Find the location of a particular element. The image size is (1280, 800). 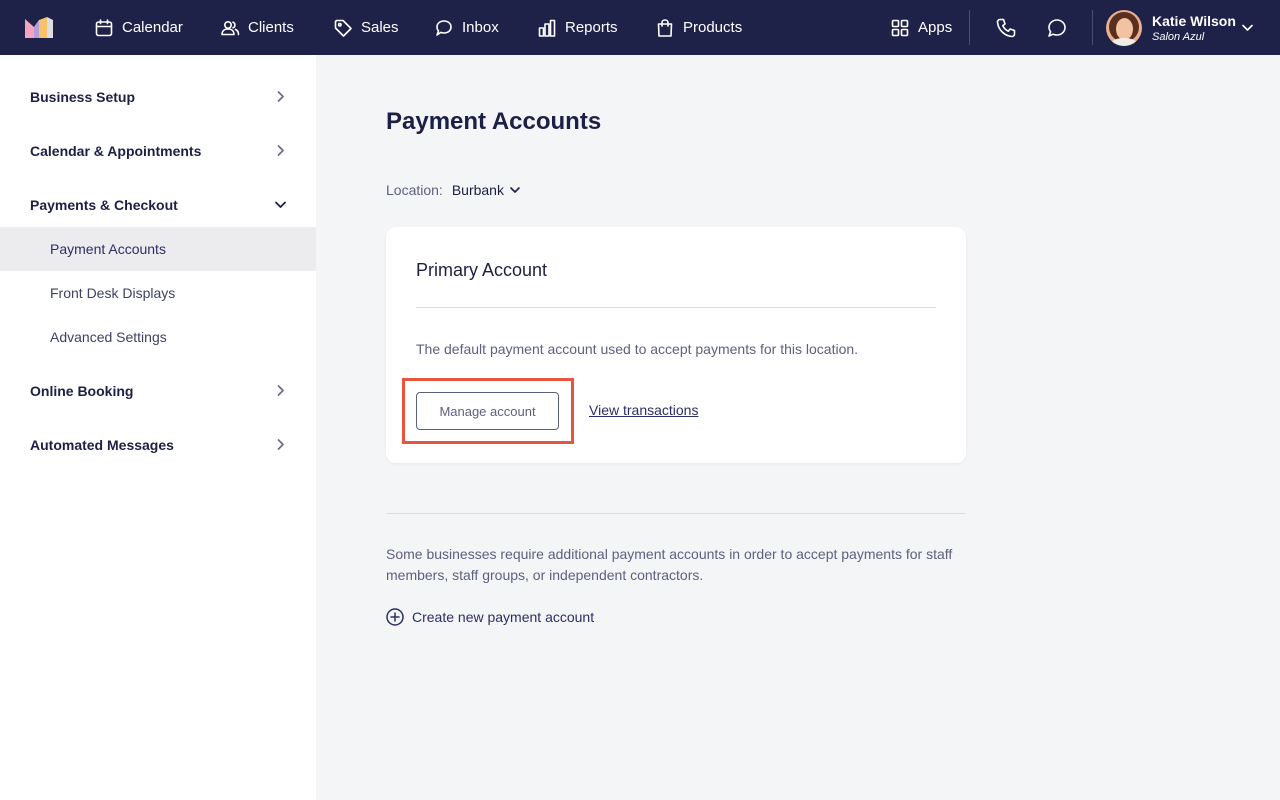

nav-clients: Clients is located at coordinates (257, 27).